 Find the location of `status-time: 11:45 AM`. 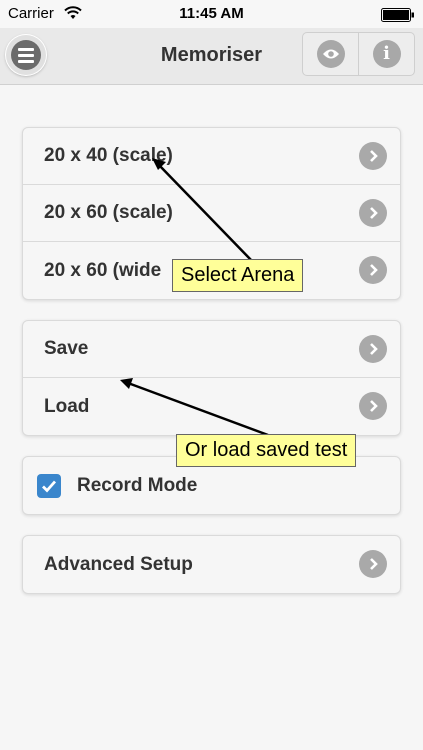

status-time: 11:45 AM is located at coordinates (211, 13).